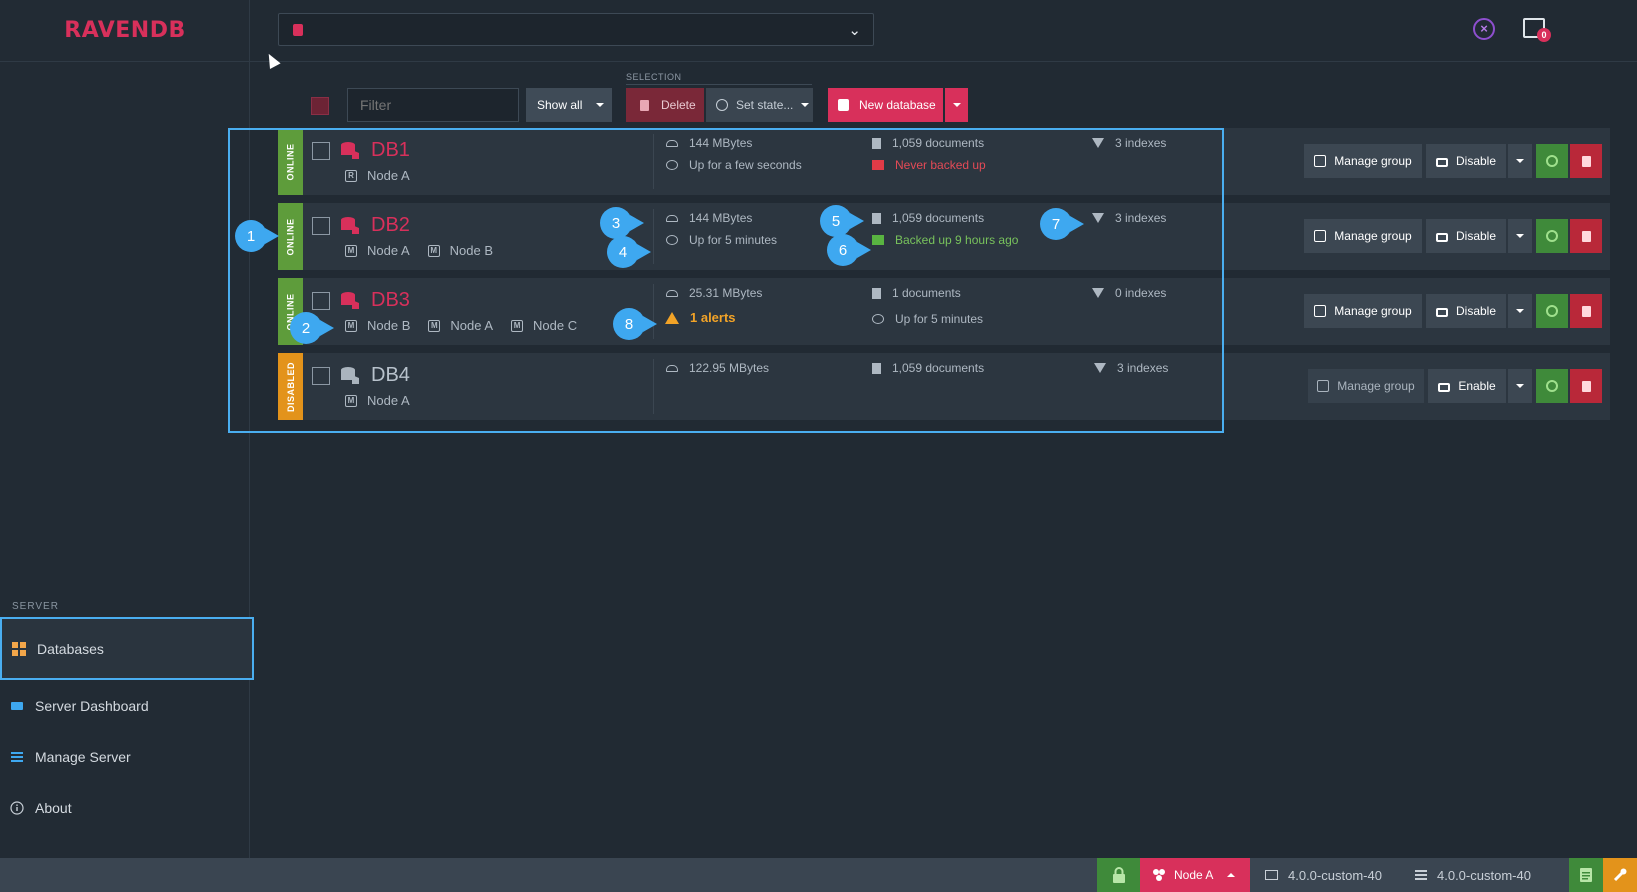  I want to click on node-role-icon: R, so click(351, 175).